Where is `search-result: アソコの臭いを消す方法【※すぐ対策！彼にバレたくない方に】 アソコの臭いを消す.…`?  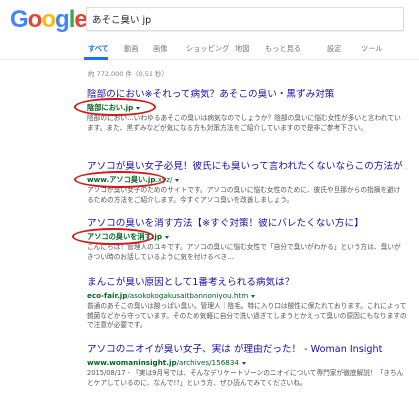 search-result: アソコの臭いを消す方法【※すぐ対策！彼にバレたくない方に】 アソコの臭いを消す.… is located at coordinates (247, 240).